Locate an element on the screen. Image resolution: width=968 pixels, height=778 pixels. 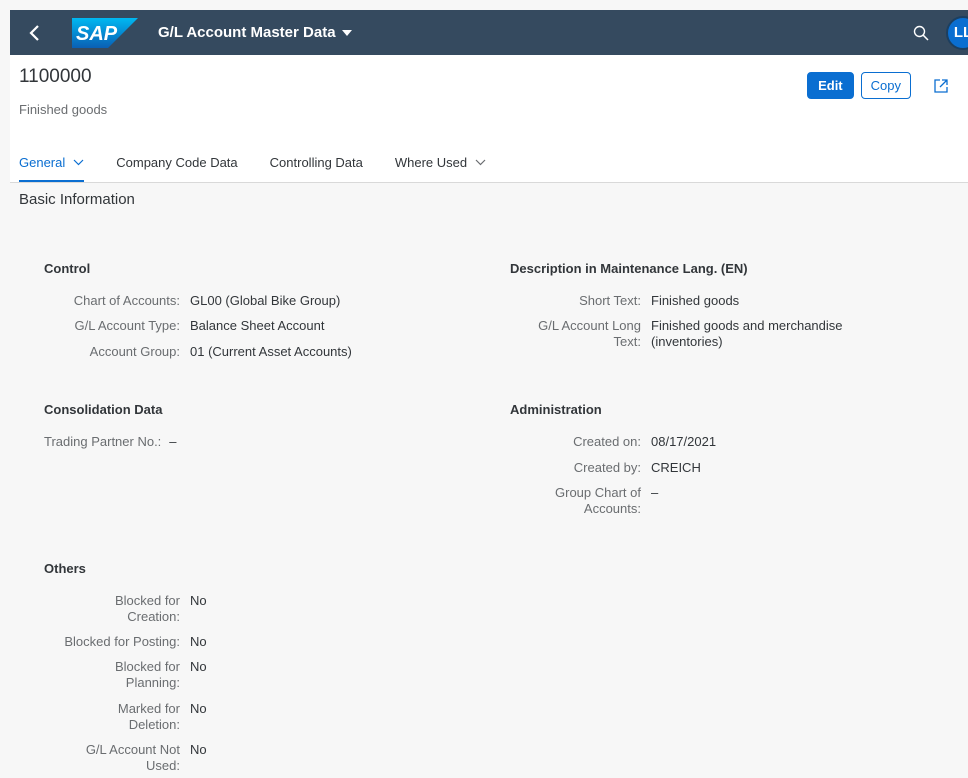
field-value: Finished goods is located at coordinates (695, 300).